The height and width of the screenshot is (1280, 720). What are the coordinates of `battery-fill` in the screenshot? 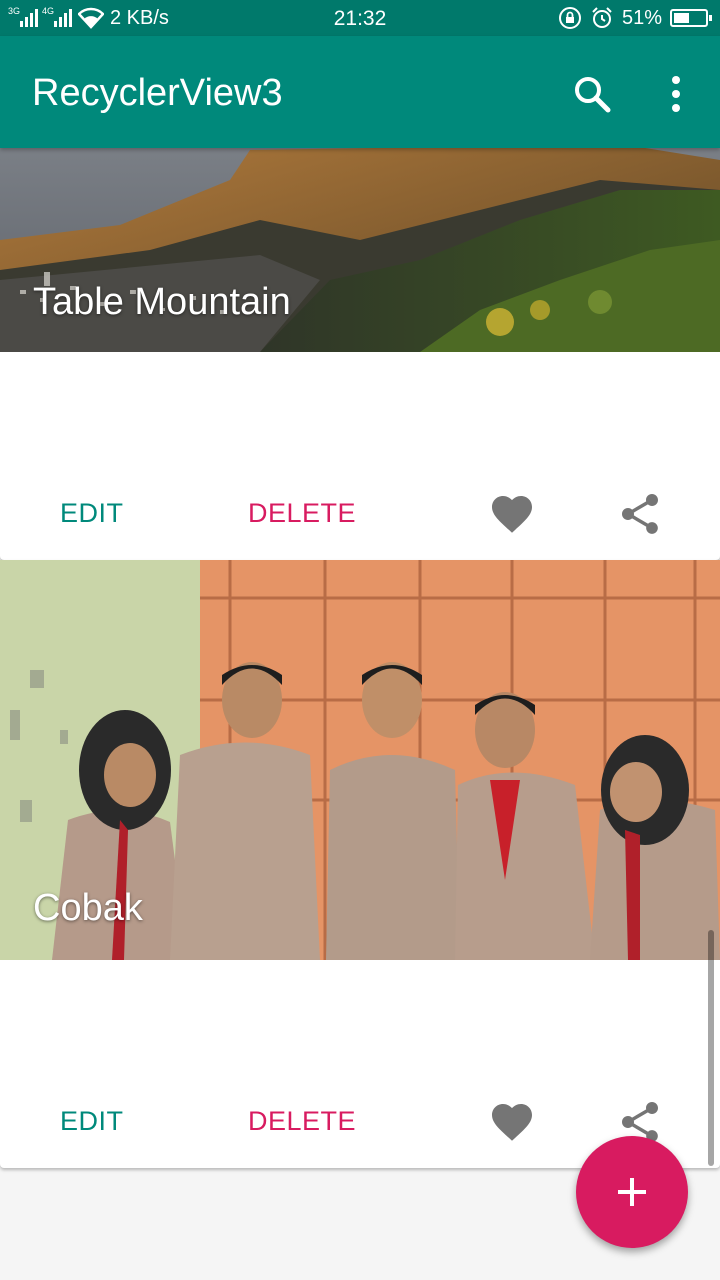 It's located at (682, 18).